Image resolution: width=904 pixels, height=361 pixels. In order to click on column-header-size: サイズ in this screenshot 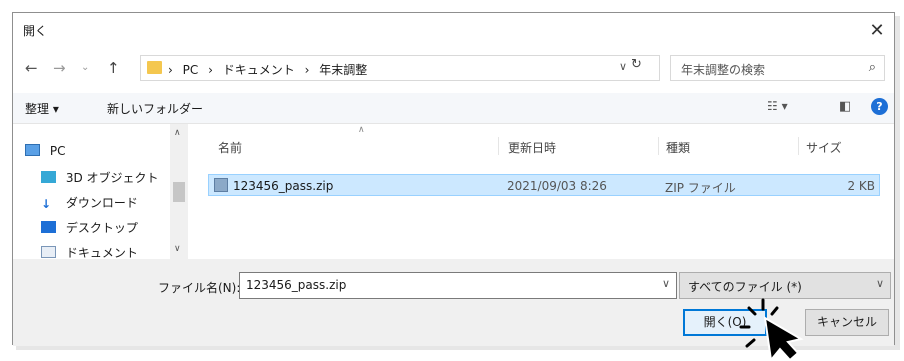, I will do `click(824, 147)`.